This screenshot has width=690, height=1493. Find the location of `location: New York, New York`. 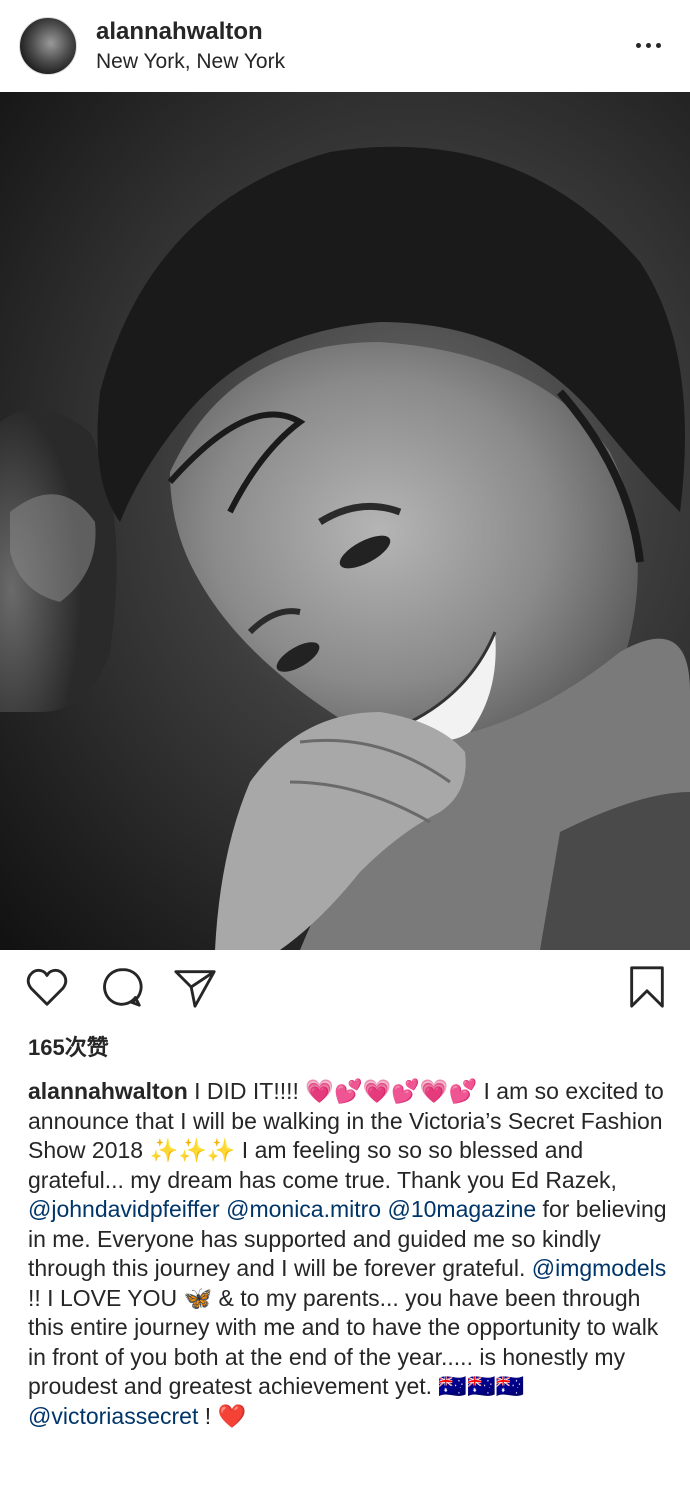

location: New York, New York is located at coordinates (190, 62).